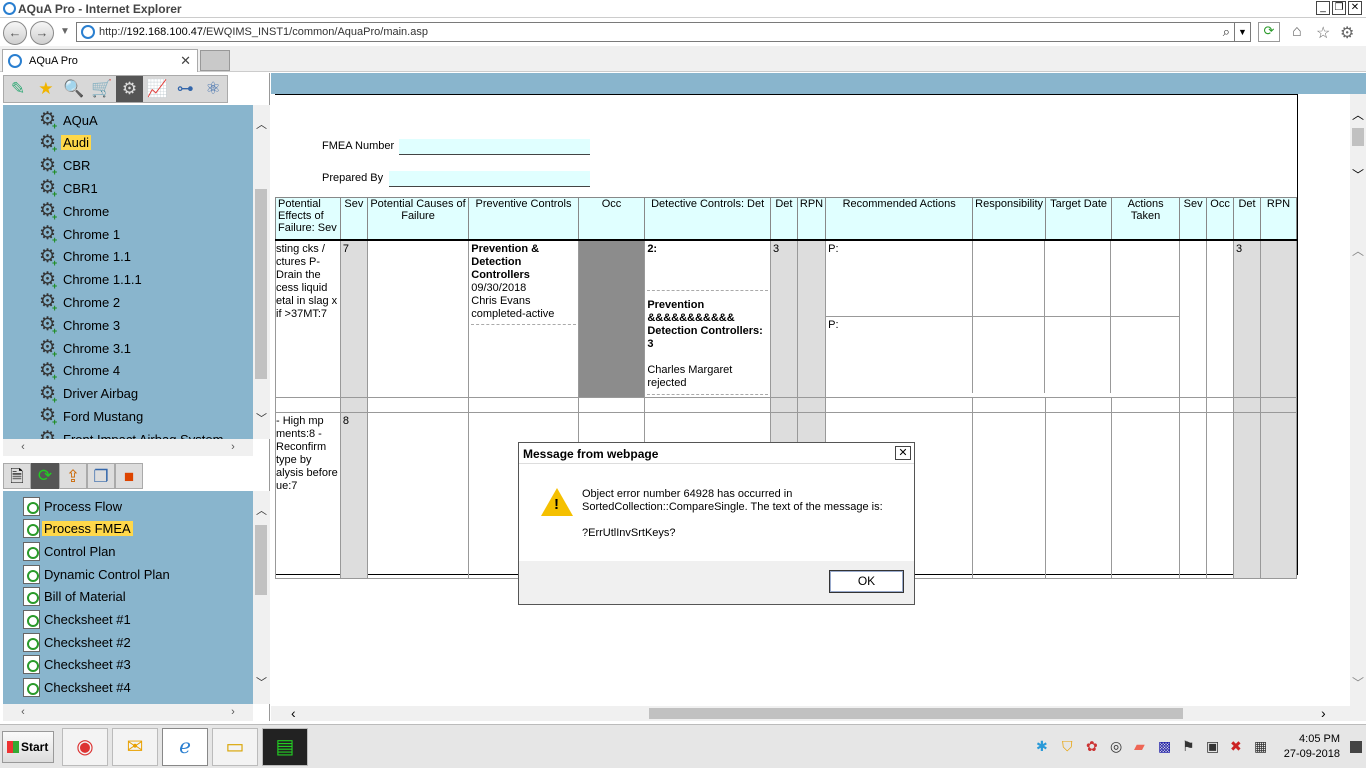 Image resolution: width=1366 pixels, height=768 pixels. I want to click on close-window-button: ✕, so click(1355, 8).